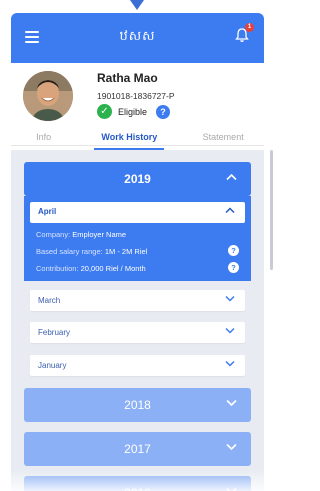 The image size is (320, 491). I want to click on salary-label: Based salary range:, so click(69, 251).